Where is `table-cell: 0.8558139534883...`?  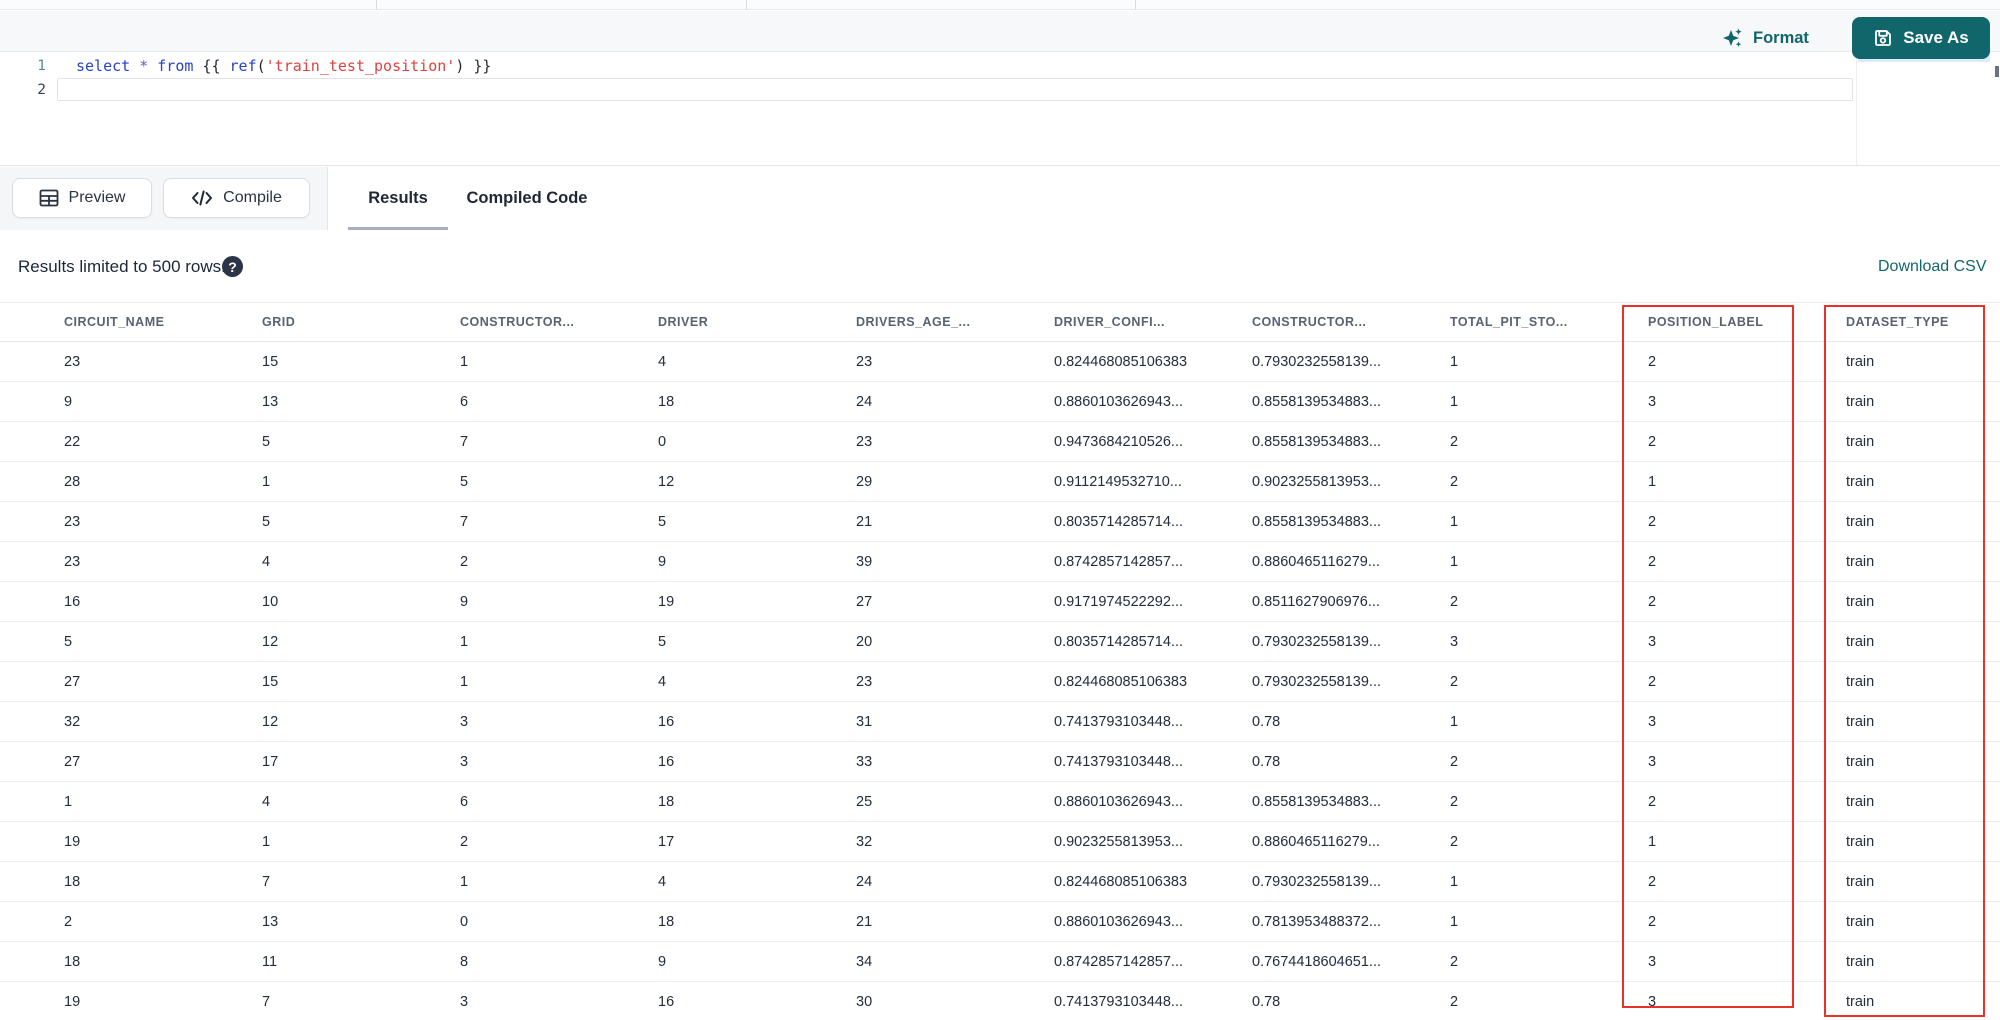
table-cell: 0.8558139534883... is located at coordinates (1317, 801).